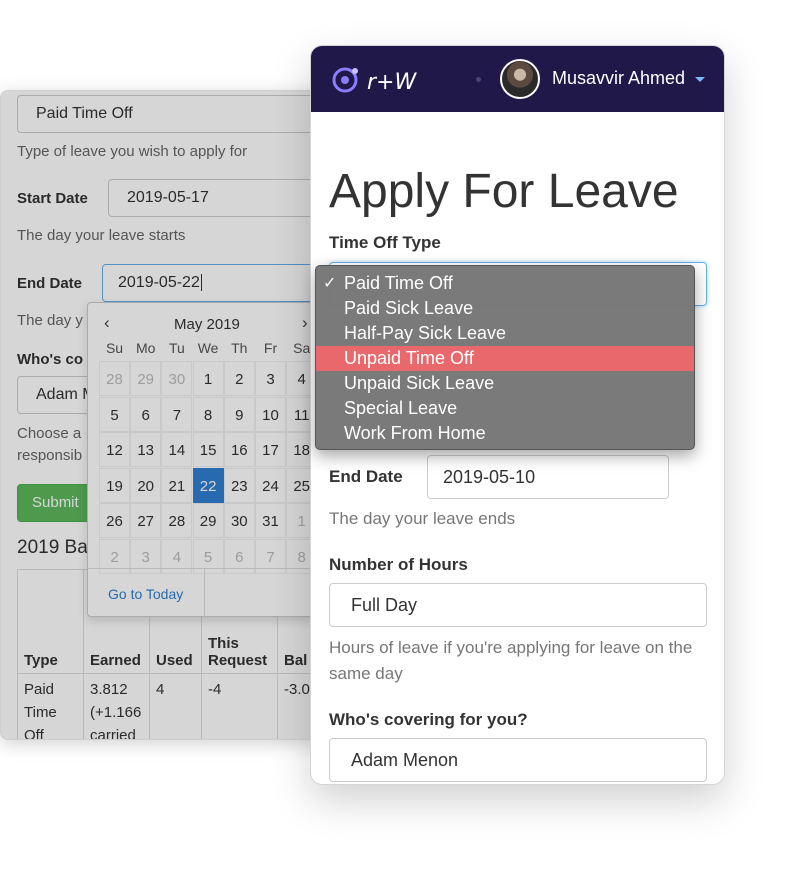  Describe the element at coordinates (415, 433) in the screenshot. I see `dropdown-option-label: Work From Home` at that location.